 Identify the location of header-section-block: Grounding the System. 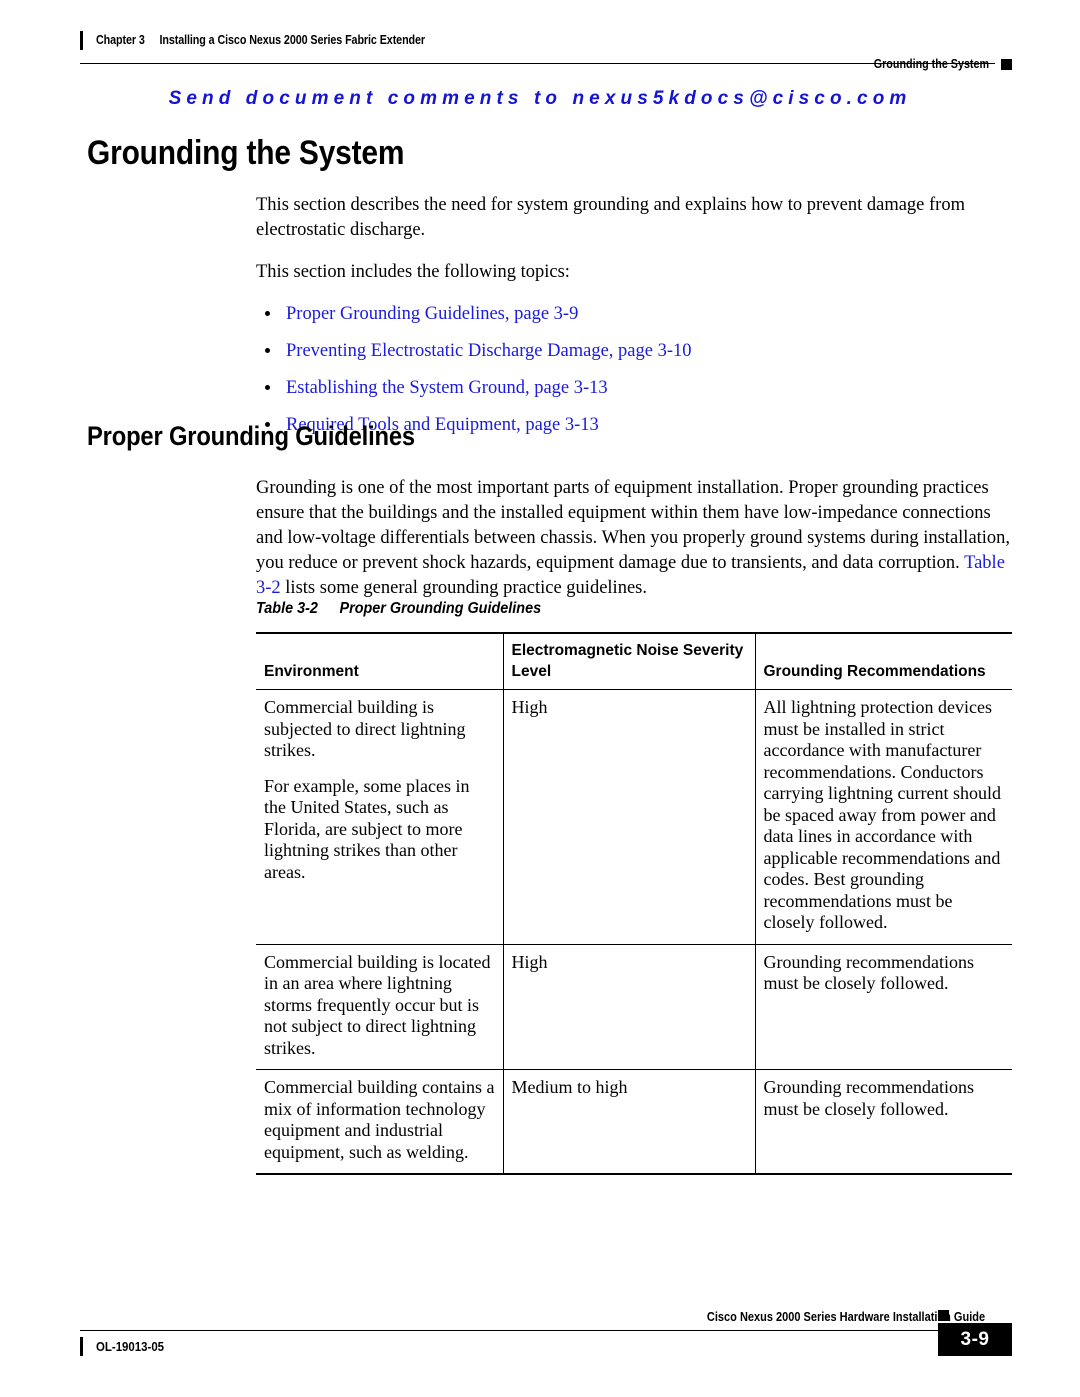
(933, 64).